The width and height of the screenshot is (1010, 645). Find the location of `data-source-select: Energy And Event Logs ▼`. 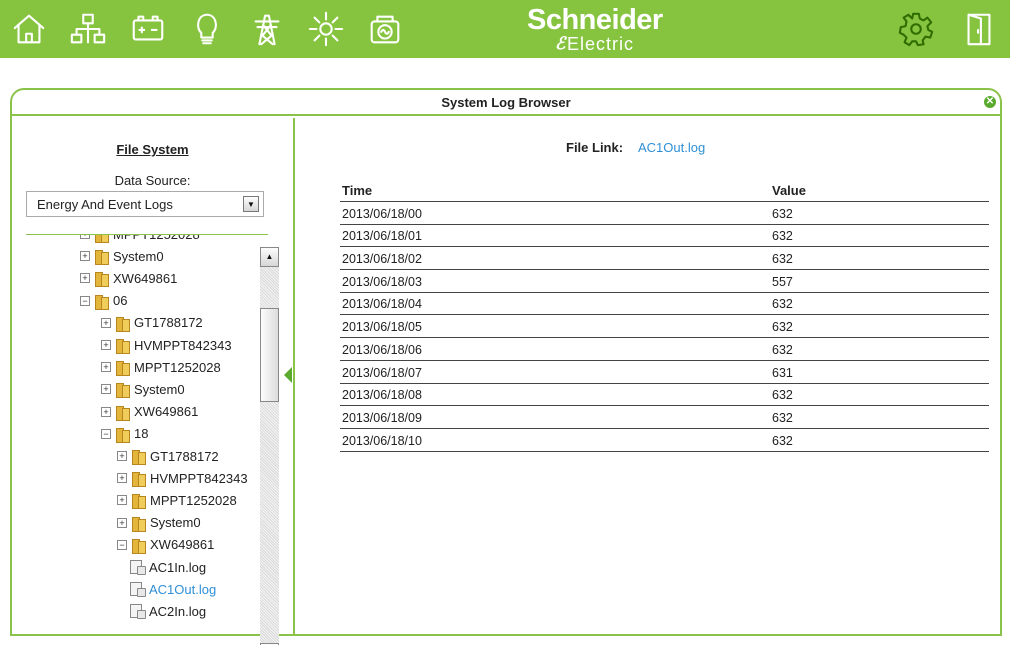

data-source-select: Energy And Event Logs ▼ is located at coordinates (145, 204).